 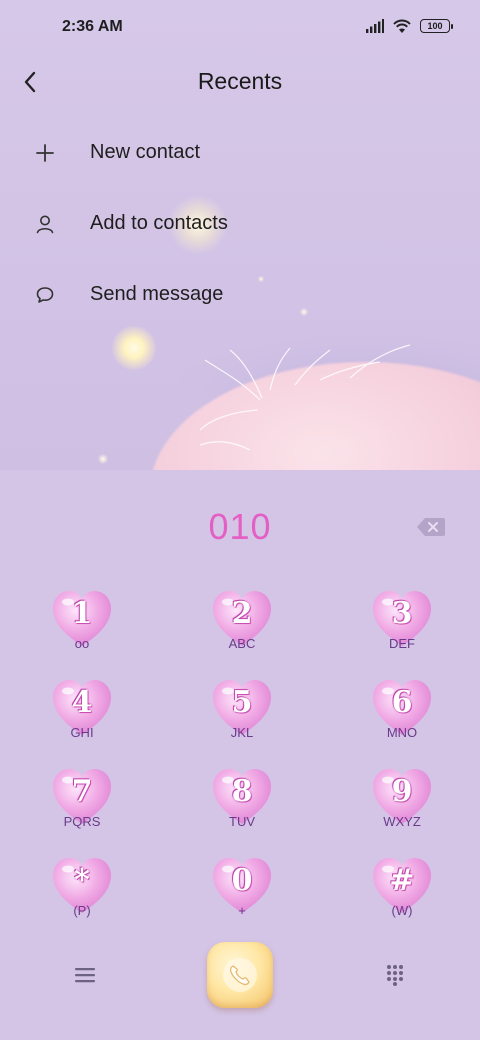 I want to click on status-time: 2:36 AM, so click(x=92, y=26).